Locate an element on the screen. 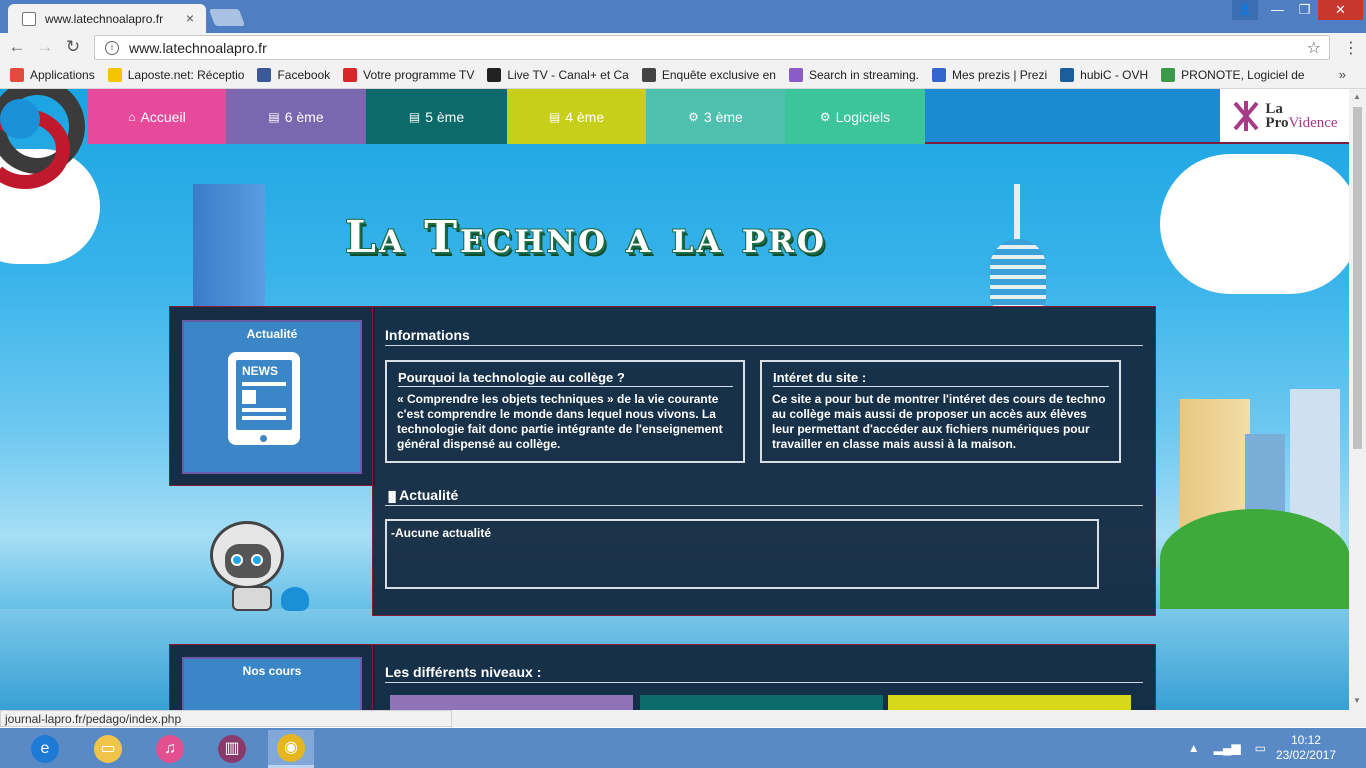  actualite-card: Actualité NEWS is located at coordinates (272, 397).